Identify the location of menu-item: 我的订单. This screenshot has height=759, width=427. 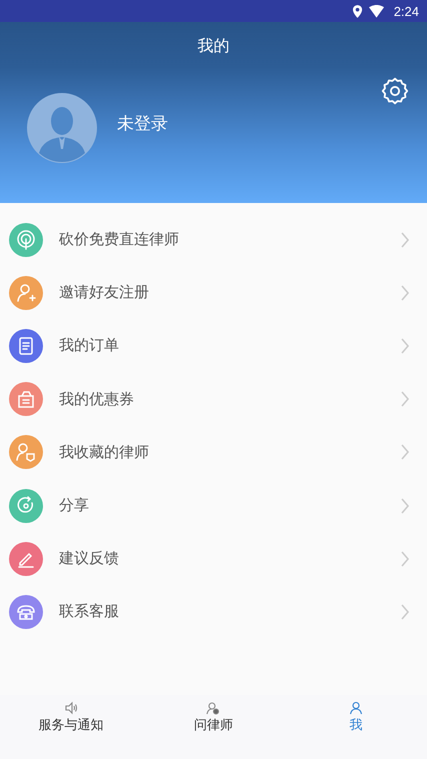
(213, 346).